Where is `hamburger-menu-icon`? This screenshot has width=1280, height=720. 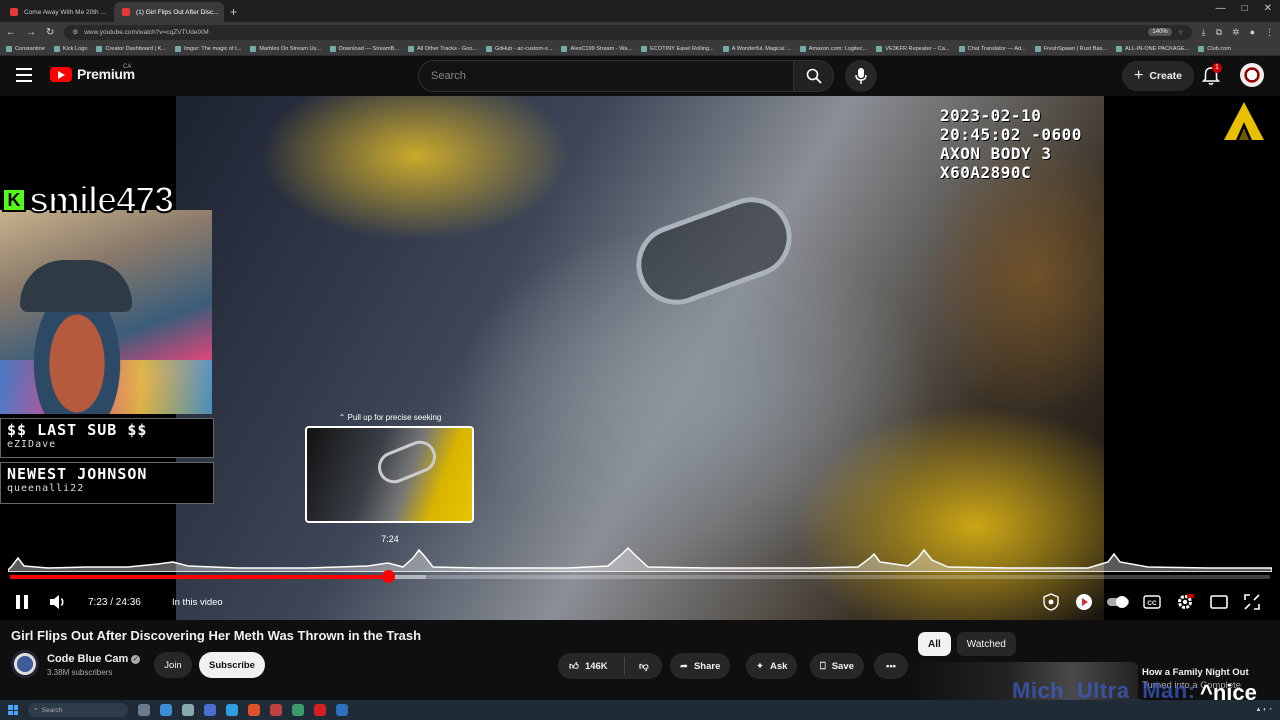 hamburger-menu-icon is located at coordinates (24, 75).